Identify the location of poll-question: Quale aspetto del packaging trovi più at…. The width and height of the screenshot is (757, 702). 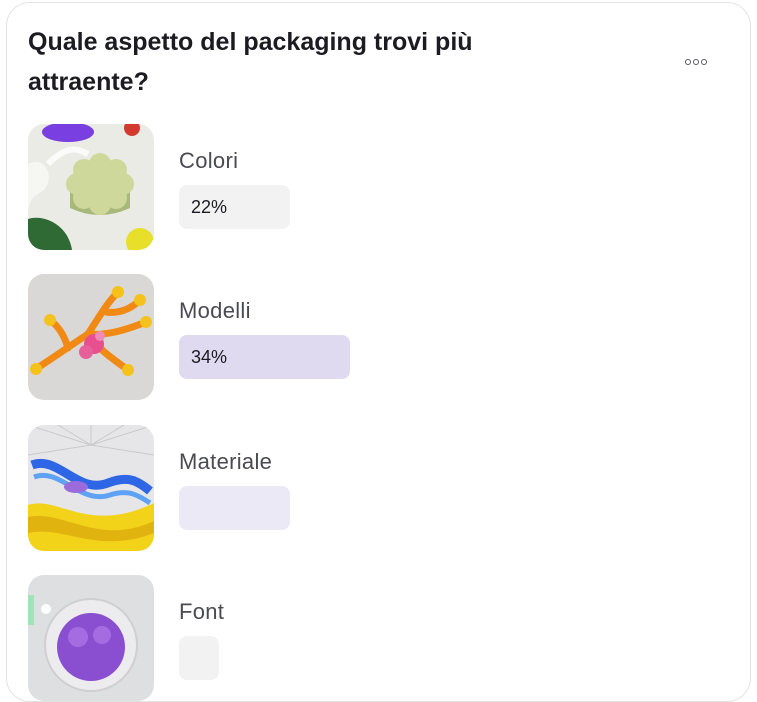
(250, 62).